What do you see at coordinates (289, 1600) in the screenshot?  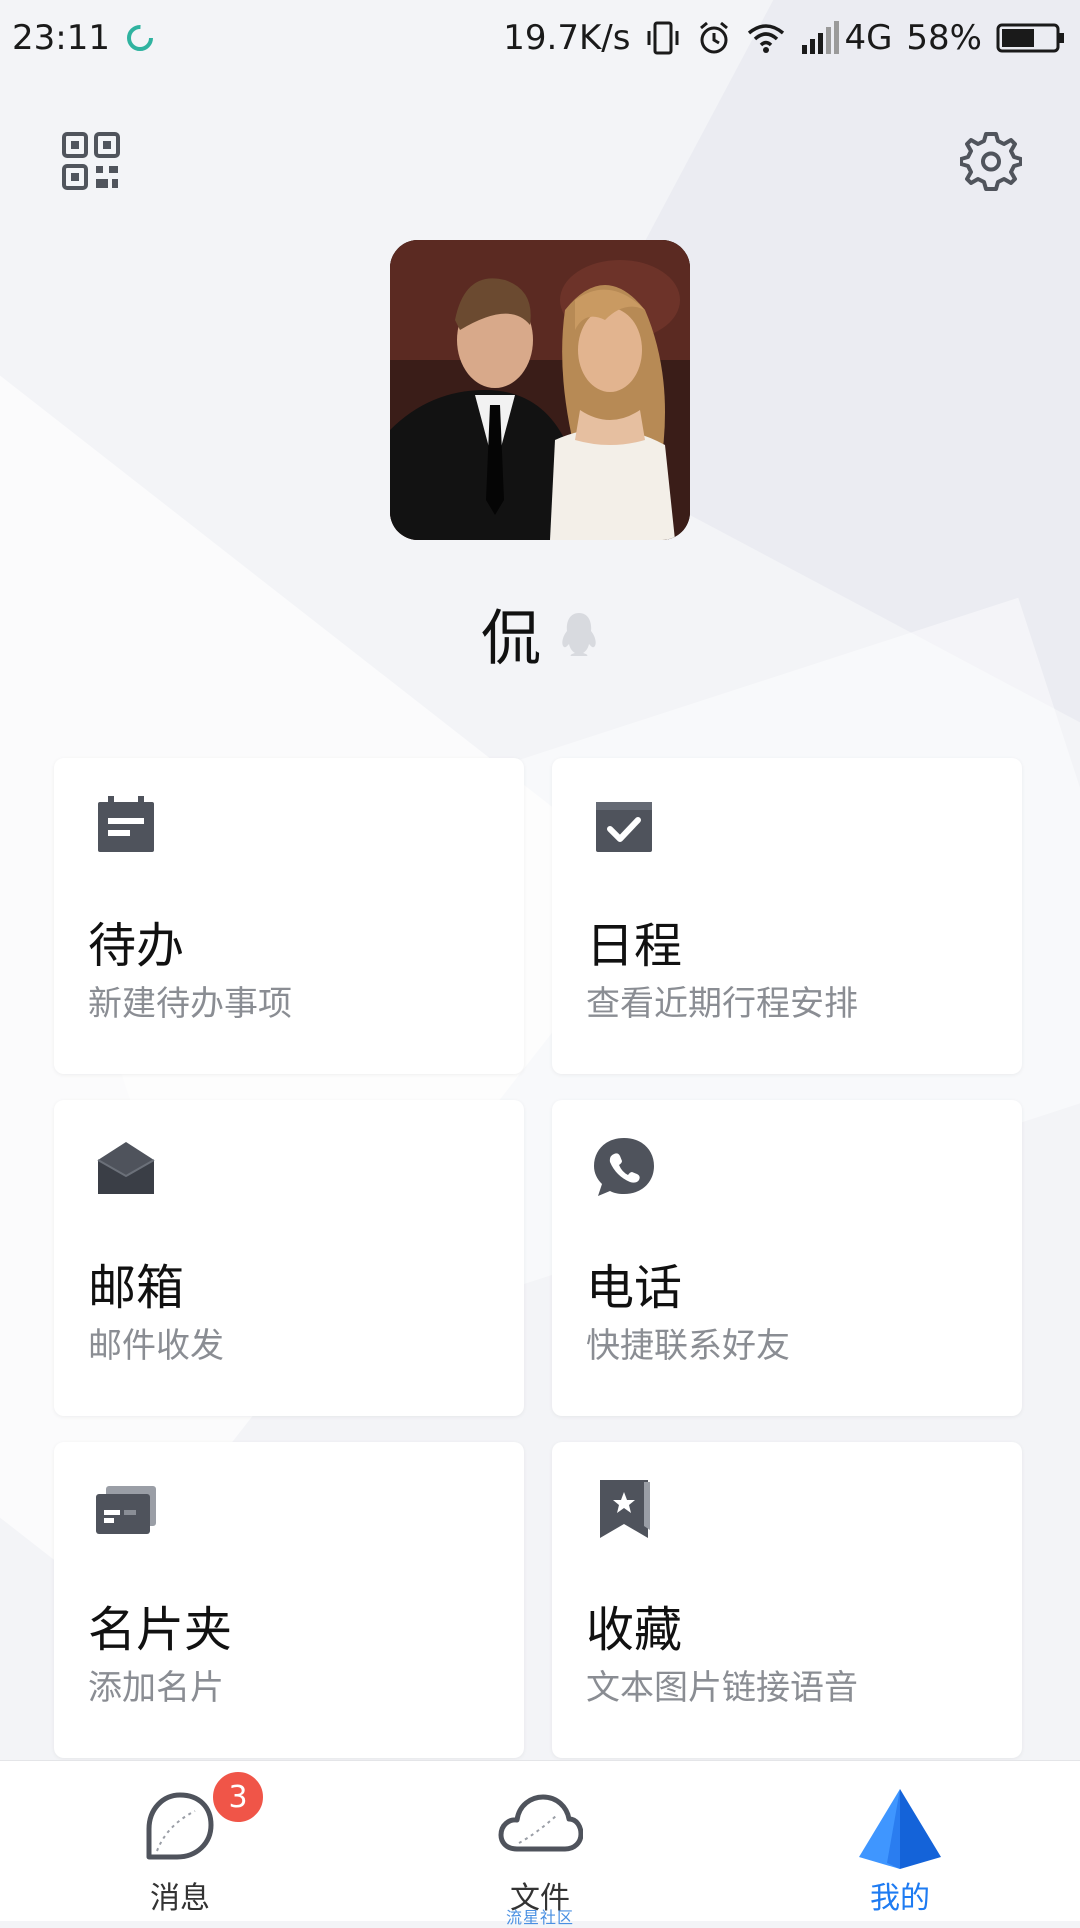 I see `card-business-cards: 名片夹 添加名片` at bounding box center [289, 1600].